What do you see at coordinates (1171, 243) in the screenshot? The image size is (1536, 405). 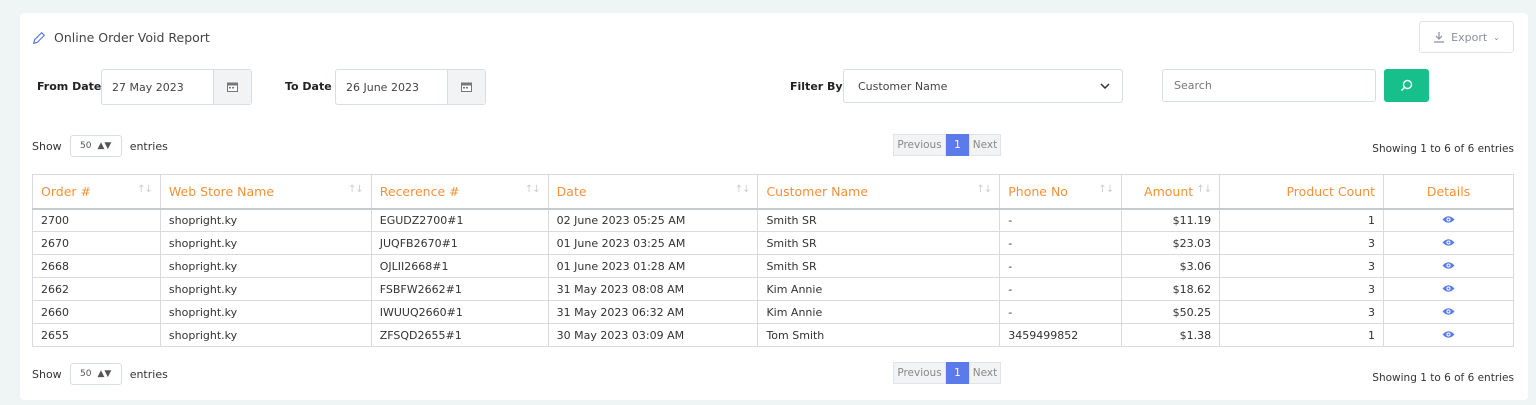 I see `amount-cell: $23.03` at bounding box center [1171, 243].